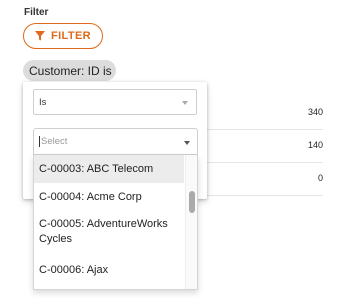 This screenshot has height=301, width=360. I want to click on table-cell-value: 0, so click(320, 178).